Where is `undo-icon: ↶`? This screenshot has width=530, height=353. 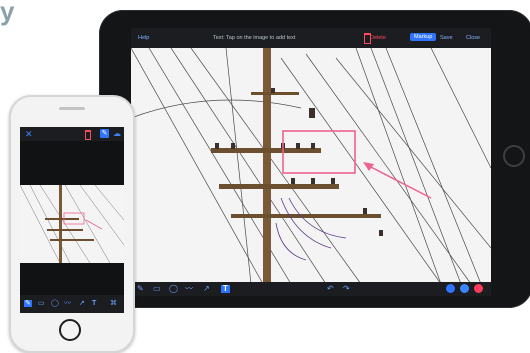 undo-icon: ↶ is located at coordinates (330, 289).